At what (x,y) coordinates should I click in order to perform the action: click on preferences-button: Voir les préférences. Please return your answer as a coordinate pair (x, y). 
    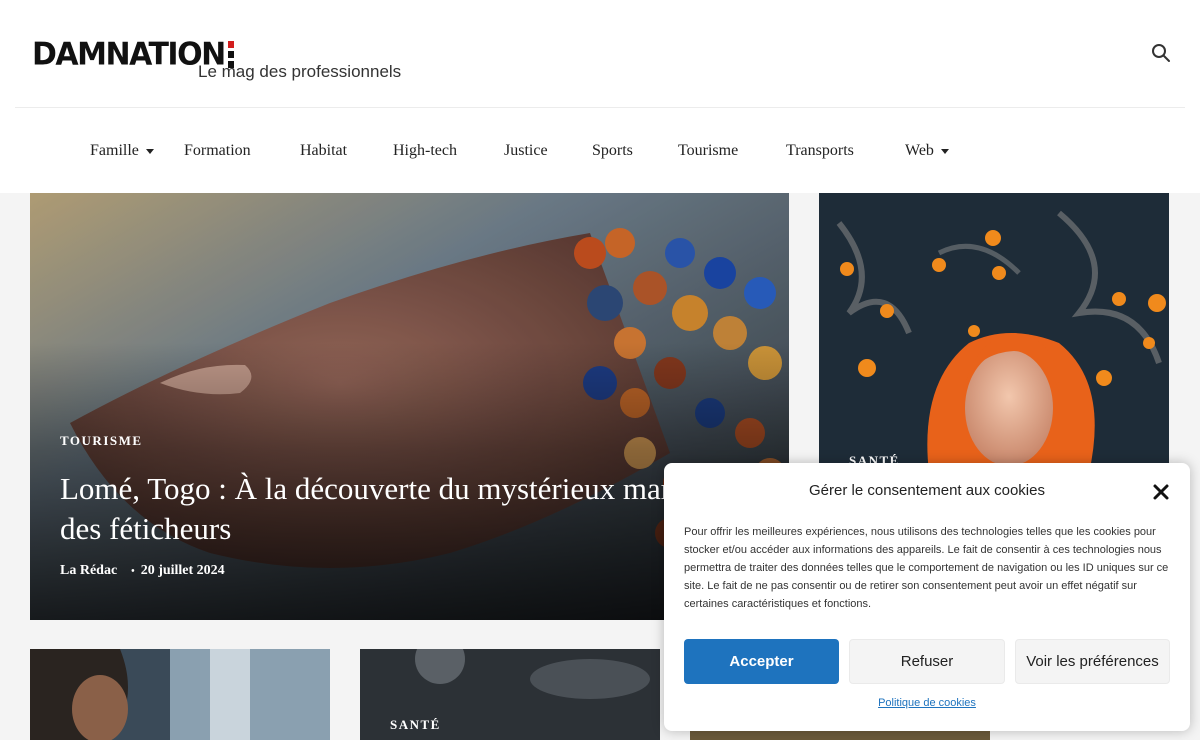
    Looking at the image, I should click on (1092, 661).